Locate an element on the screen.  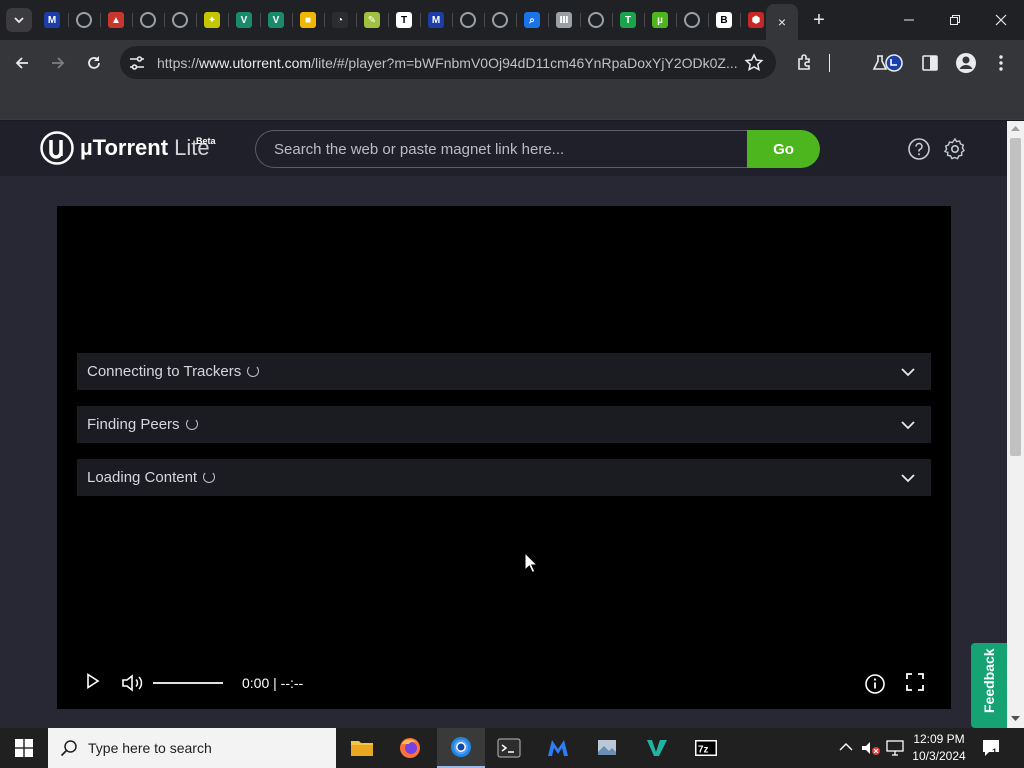
taskbar-firefox is located at coordinates (410, 748).